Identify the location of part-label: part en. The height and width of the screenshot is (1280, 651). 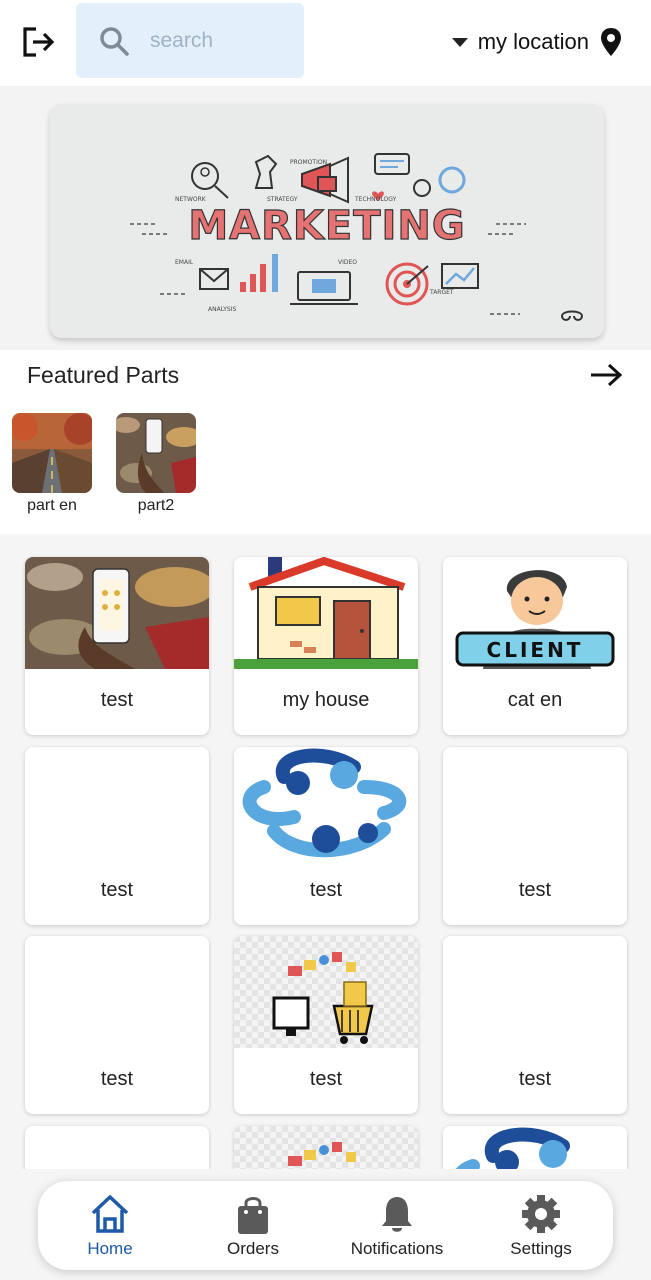
(52, 505).